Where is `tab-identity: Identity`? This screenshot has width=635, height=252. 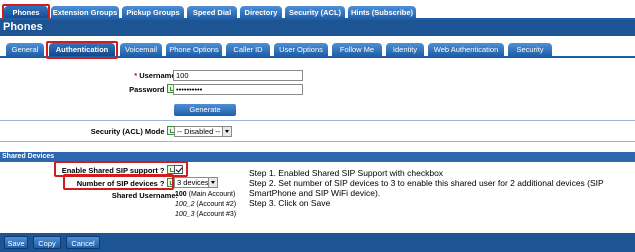
tab-identity: Identity is located at coordinates (405, 49).